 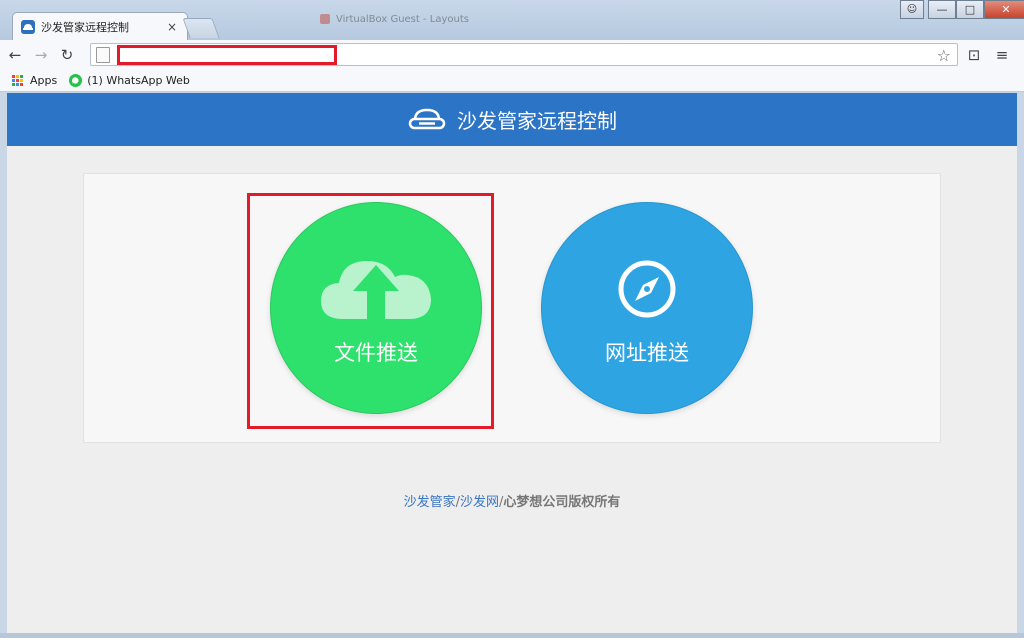 What do you see at coordinates (537, 121) in the screenshot?
I see `page-title: 沙发管家远程控制` at bounding box center [537, 121].